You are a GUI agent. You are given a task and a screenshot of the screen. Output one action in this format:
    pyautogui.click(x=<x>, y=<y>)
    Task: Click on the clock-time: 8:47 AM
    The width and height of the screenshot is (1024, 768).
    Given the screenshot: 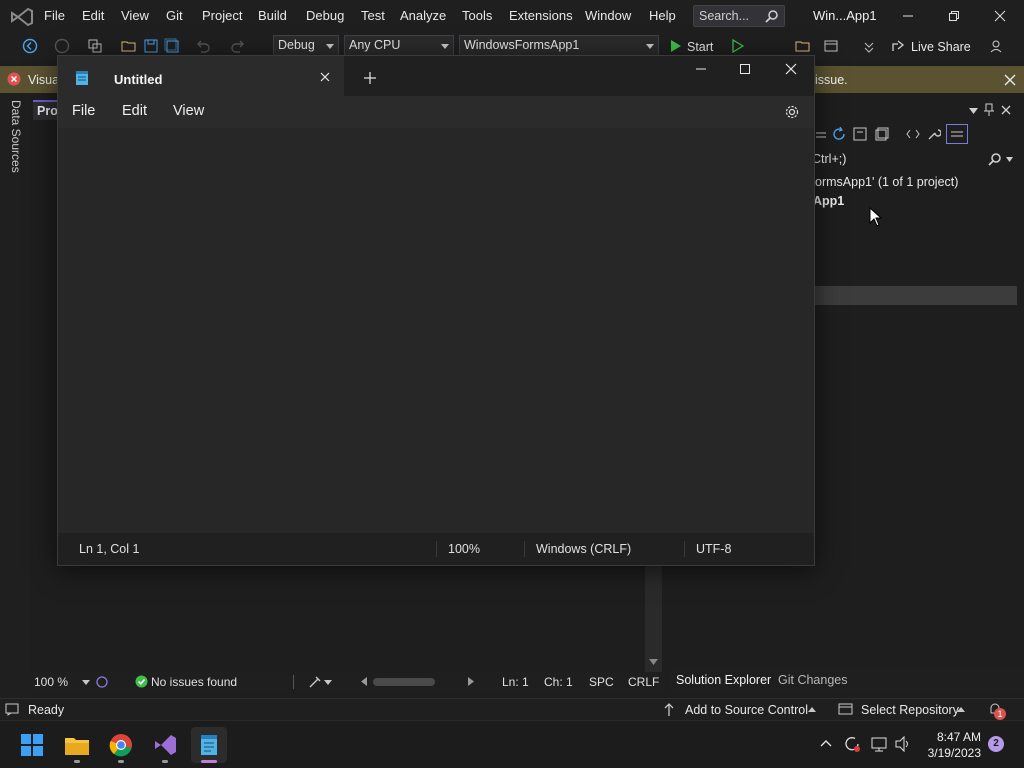 What is the action you would take?
    pyautogui.click(x=953, y=737)
    